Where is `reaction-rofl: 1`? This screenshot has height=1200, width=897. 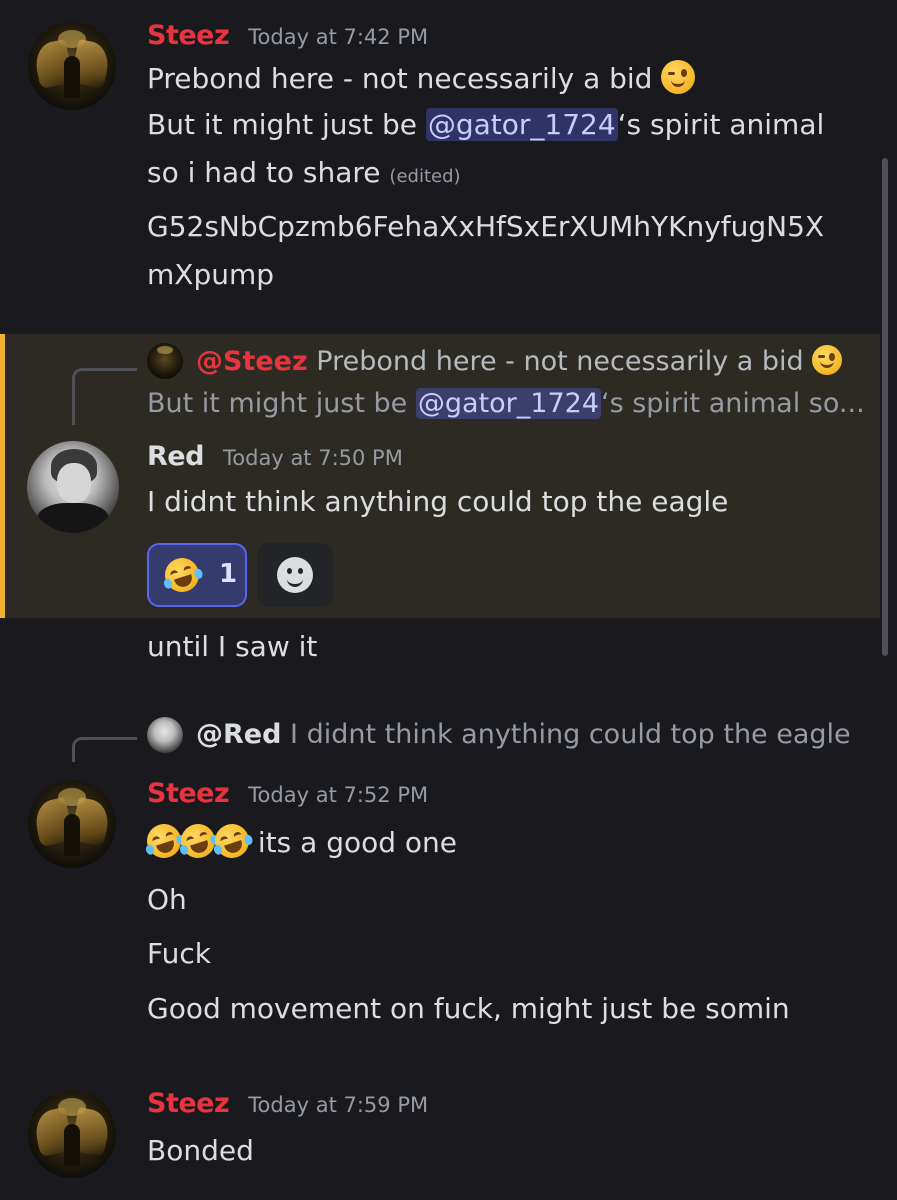 reaction-rofl: 1 is located at coordinates (197, 575).